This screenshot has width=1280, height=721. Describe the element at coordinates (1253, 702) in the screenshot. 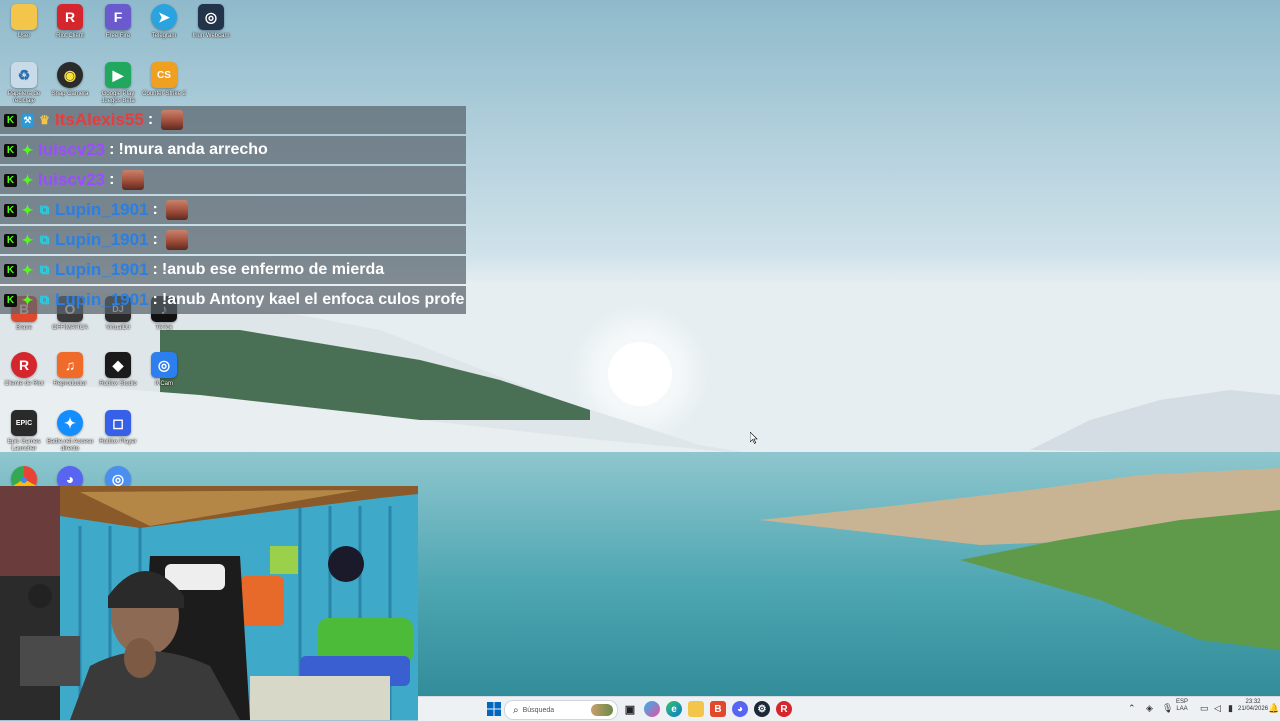

I see `clock-time: 23:32` at that location.